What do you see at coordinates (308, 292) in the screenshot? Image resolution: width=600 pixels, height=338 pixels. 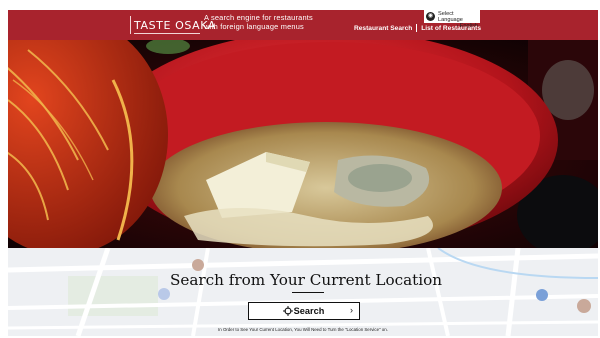 I see `section-title-rule` at bounding box center [308, 292].